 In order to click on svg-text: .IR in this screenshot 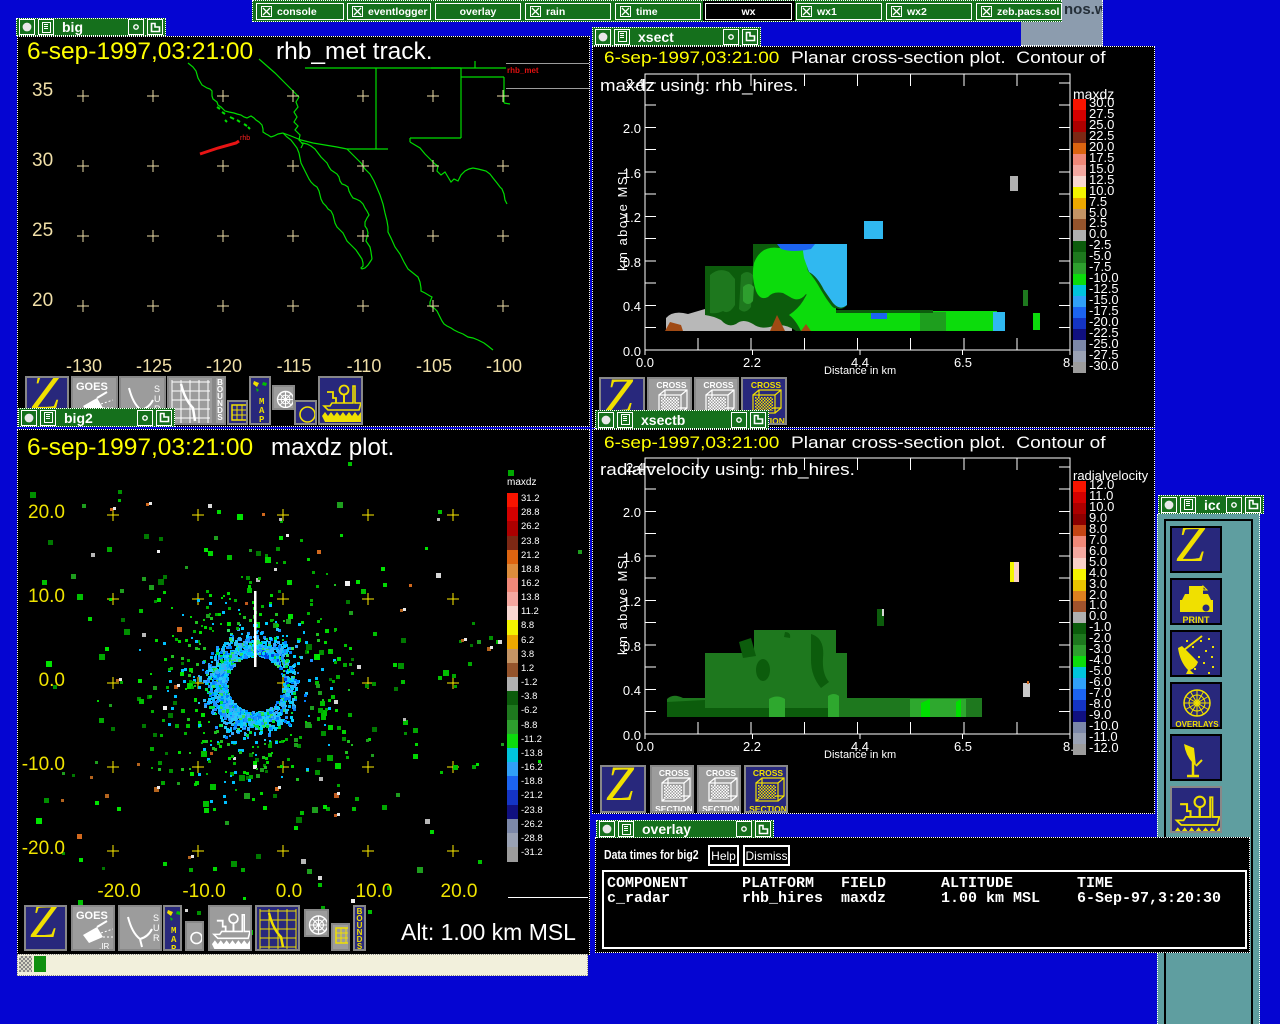, I will do `click(104, 946)`.